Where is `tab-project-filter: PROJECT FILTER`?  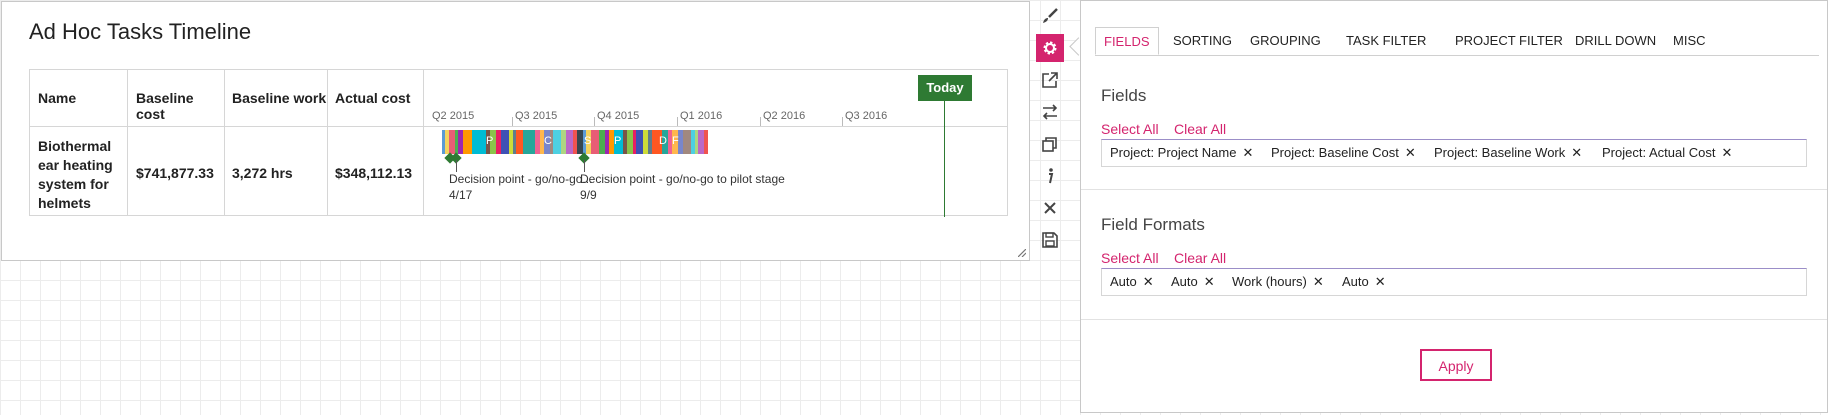
tab-project-filter: PROJECT FILTER is located at coordinates (1509, 41).